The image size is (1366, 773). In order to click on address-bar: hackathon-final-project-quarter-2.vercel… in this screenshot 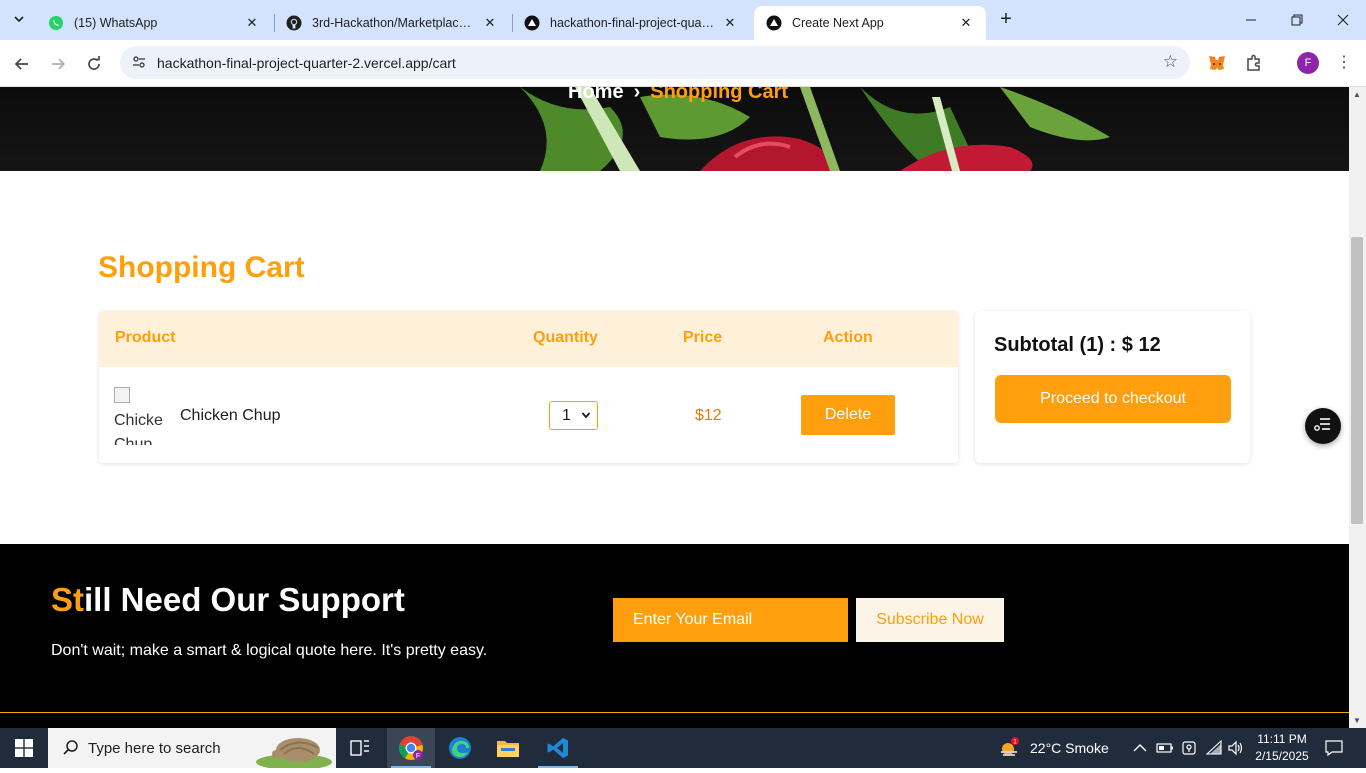, I will do `click(655, 62)`.